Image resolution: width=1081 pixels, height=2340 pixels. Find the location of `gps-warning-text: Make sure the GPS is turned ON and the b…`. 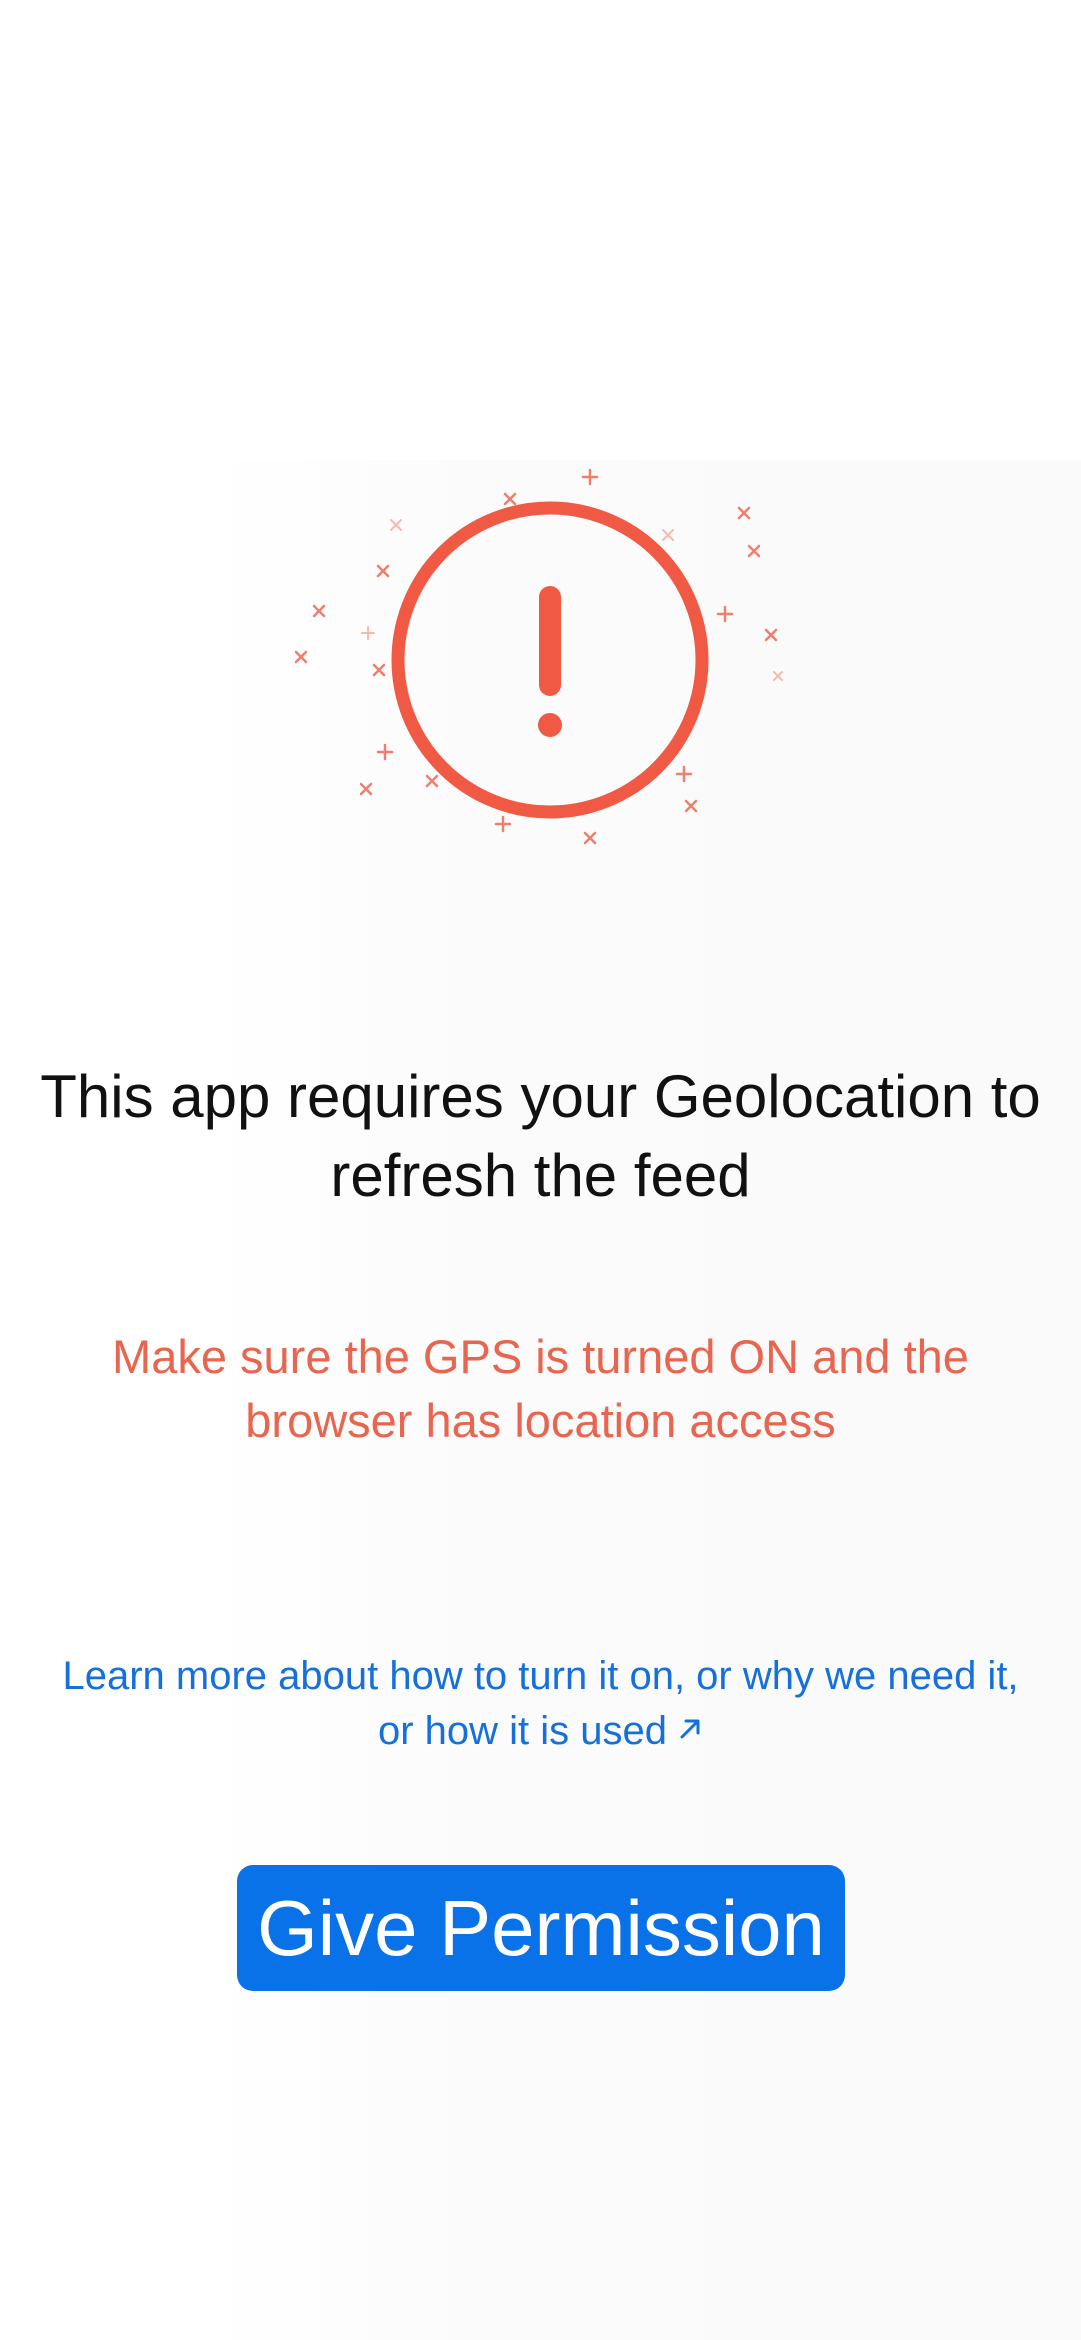

gps-warning-text: Make sure the GPS is turned ON and the b… is located at coordinates (540, 1388).